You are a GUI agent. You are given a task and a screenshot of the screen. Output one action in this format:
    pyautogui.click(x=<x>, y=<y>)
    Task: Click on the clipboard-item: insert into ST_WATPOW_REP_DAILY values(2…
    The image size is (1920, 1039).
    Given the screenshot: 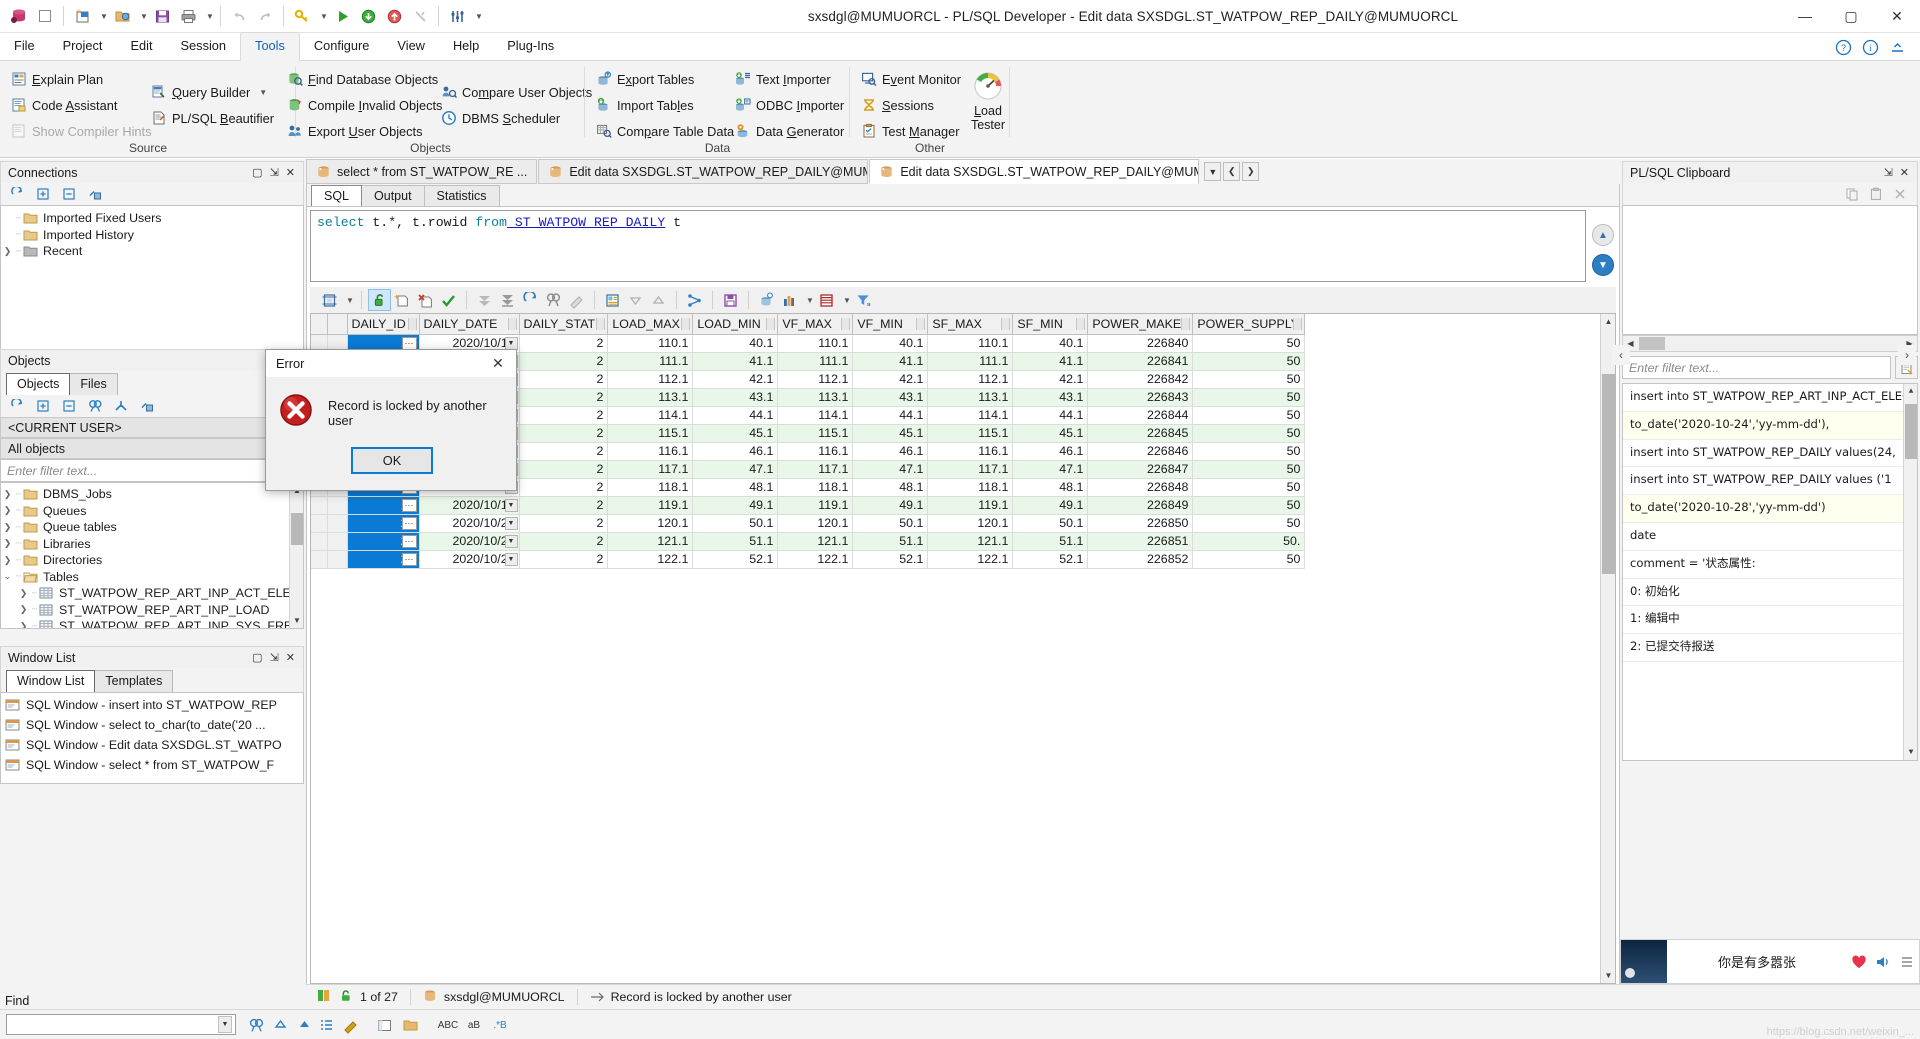 What is the action you would take?
    pyautogui.click(x=1770, y=454)
    